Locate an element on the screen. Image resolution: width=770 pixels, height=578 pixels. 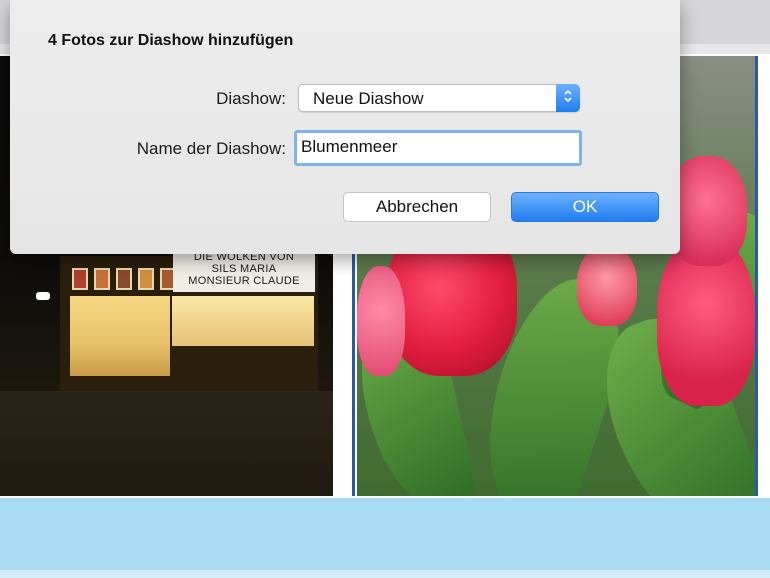
updown-chevron-icon is located at coordinates (568, 98).